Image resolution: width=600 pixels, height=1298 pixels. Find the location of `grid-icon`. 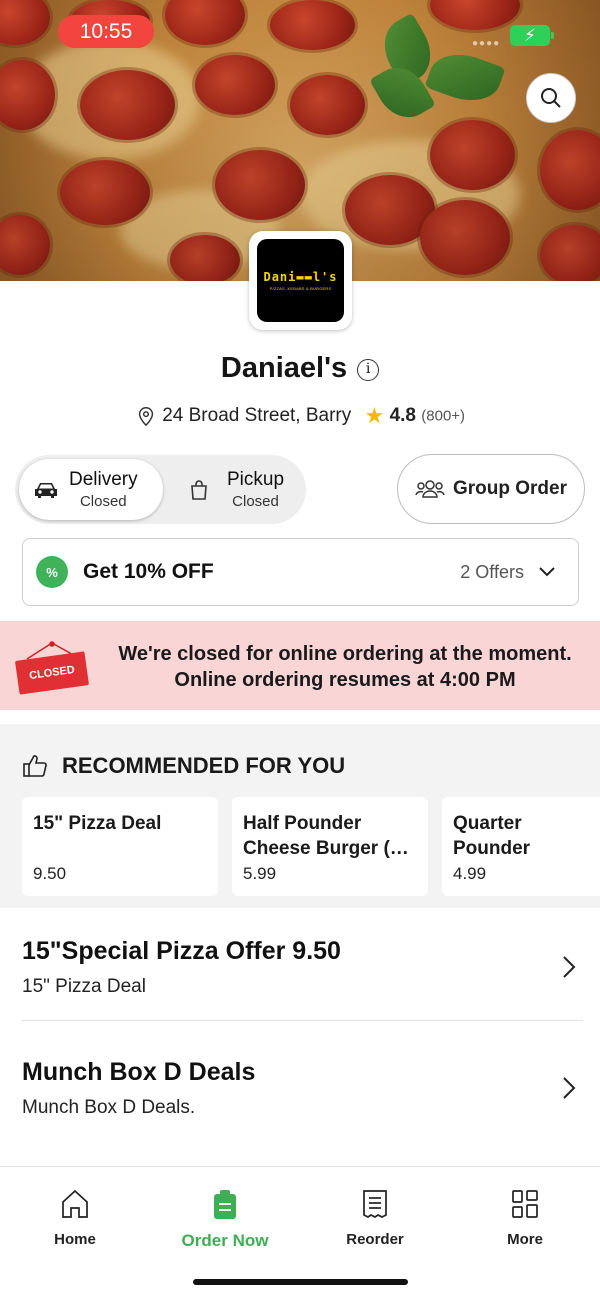

grid-icon is located at coordinates (525, 1204).